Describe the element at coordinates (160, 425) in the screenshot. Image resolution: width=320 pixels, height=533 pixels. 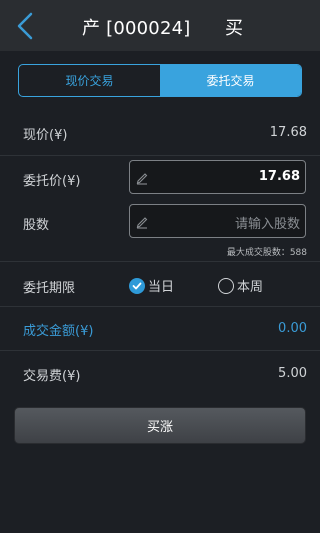
I see `buy-rise-button: 买涨` at that location.